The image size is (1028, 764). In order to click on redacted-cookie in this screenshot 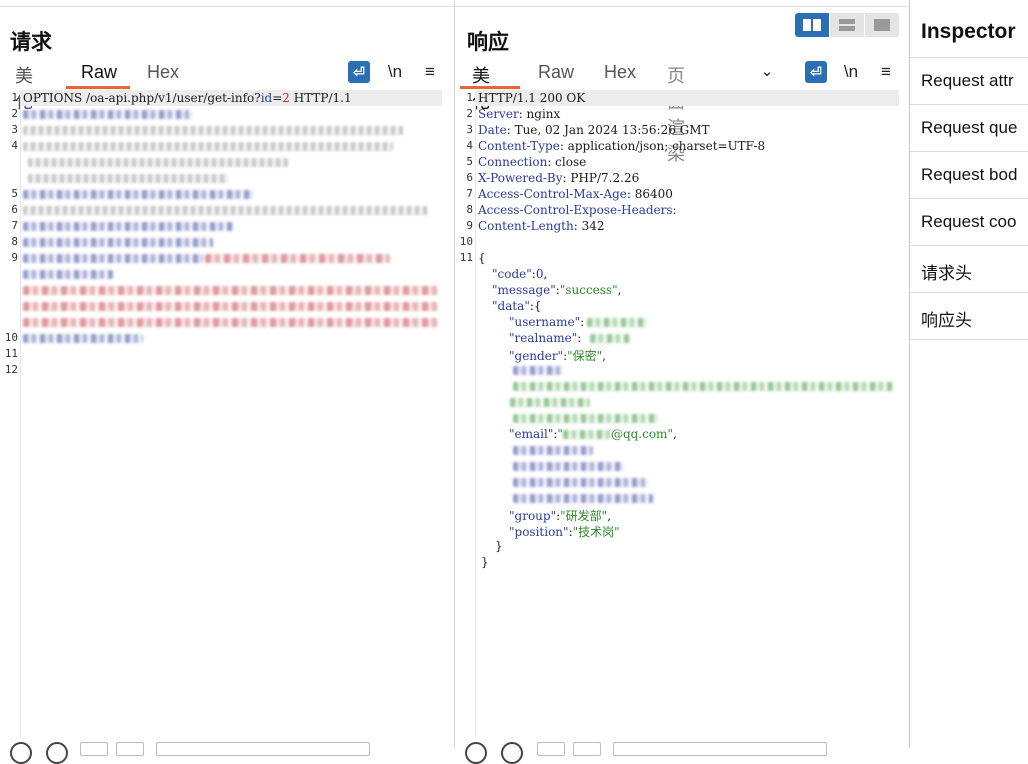, I will do `click(230, 290)`.